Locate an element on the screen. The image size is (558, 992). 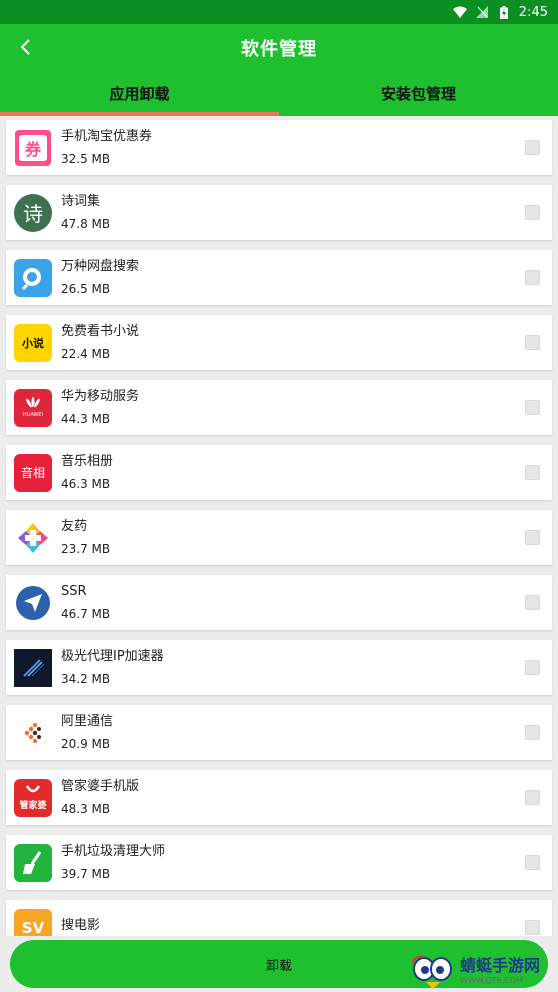
status-time: 2:45 is located at coordinates (533, 12).